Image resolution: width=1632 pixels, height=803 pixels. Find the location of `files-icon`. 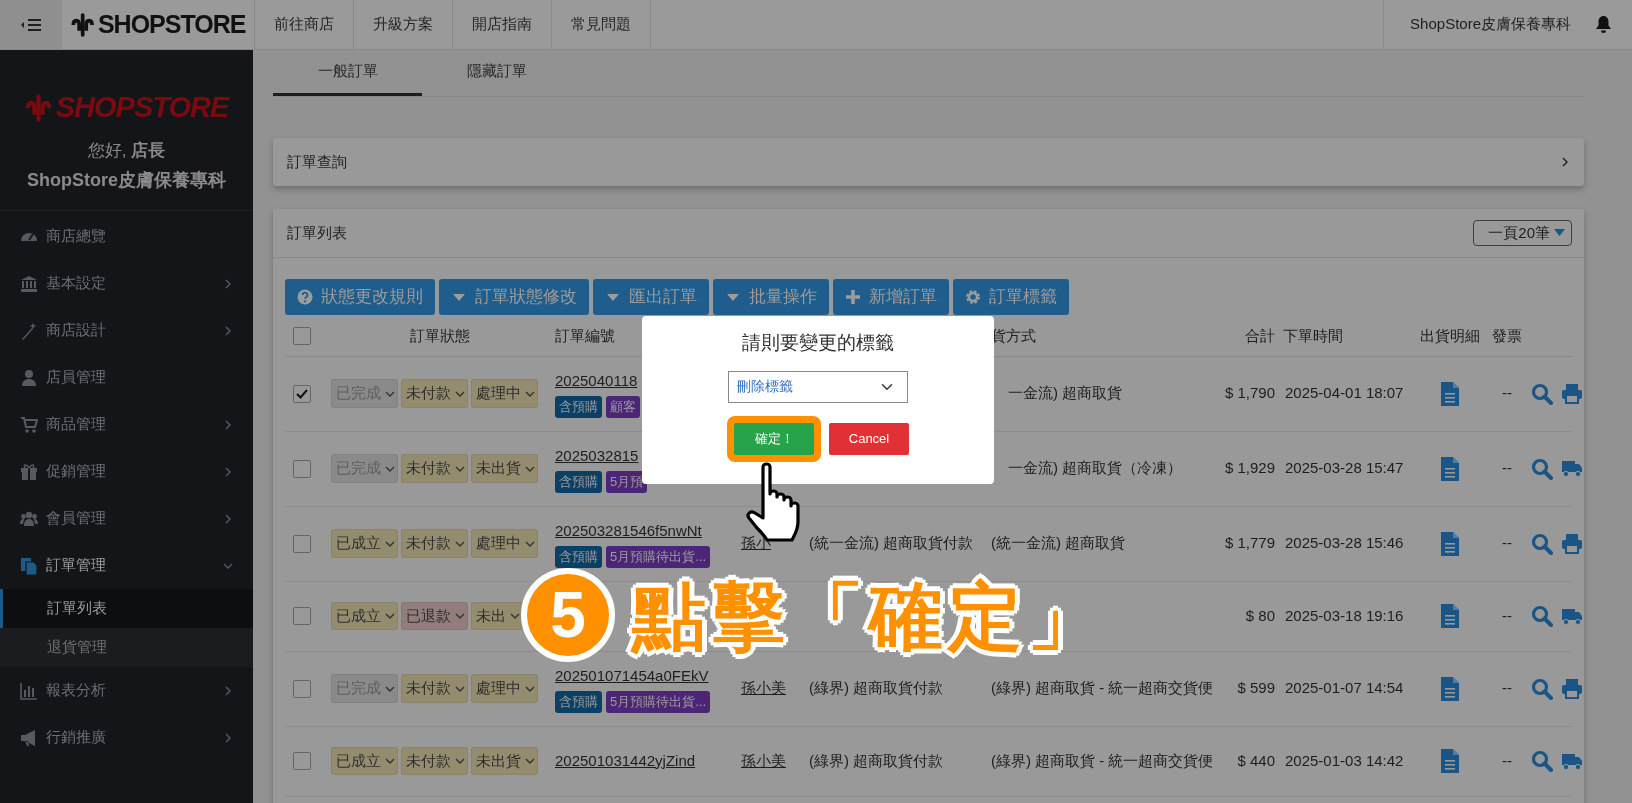

files-icon is located at coordinates (29, 565).